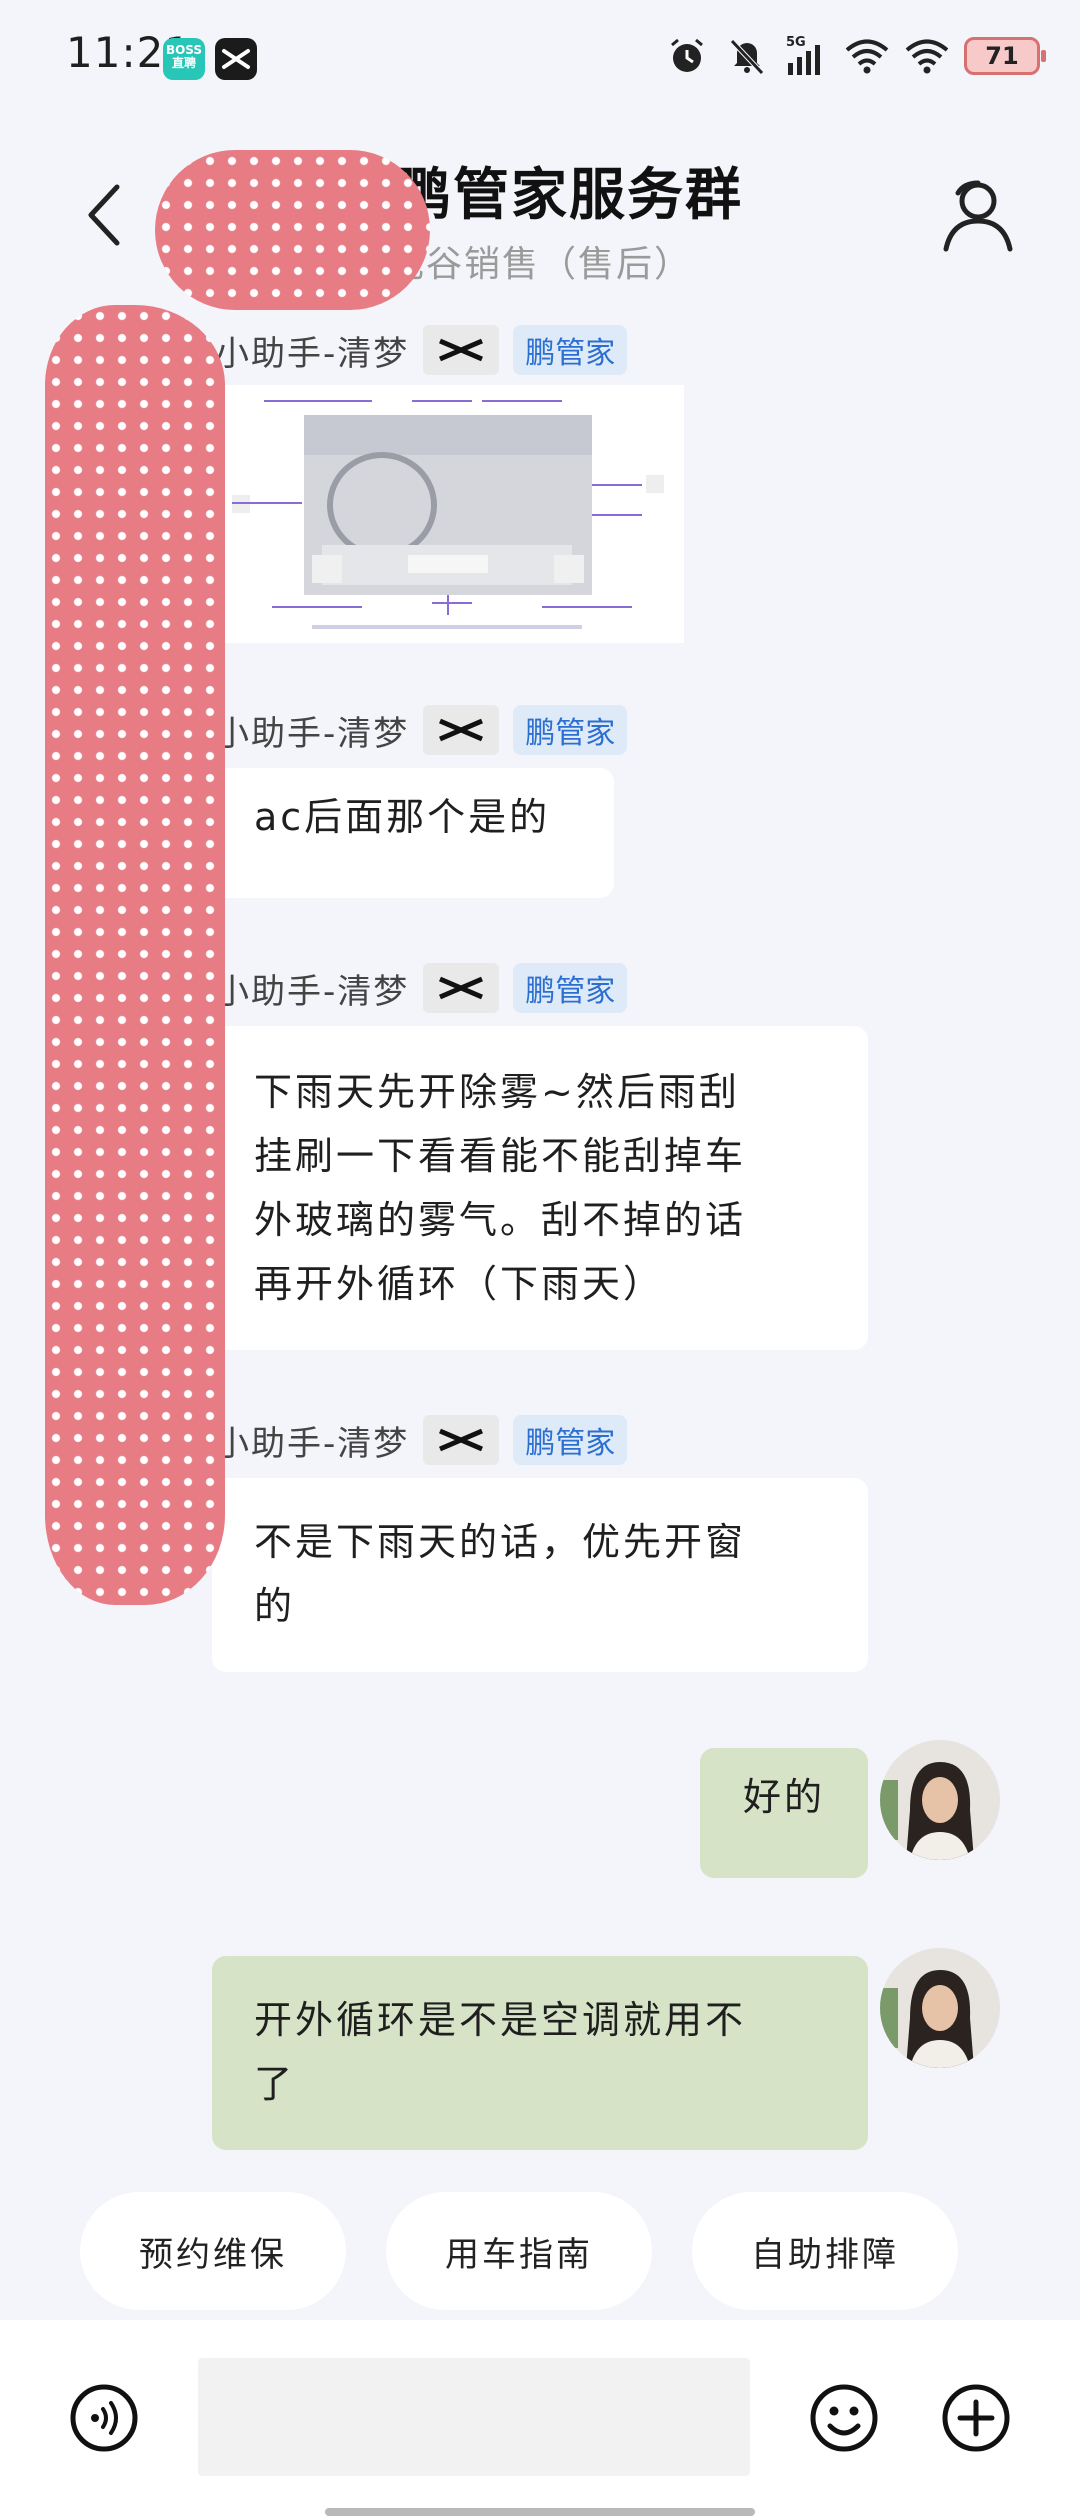 The image size is (1080, 2520). I want to click on message-input, so click(474, 2417).